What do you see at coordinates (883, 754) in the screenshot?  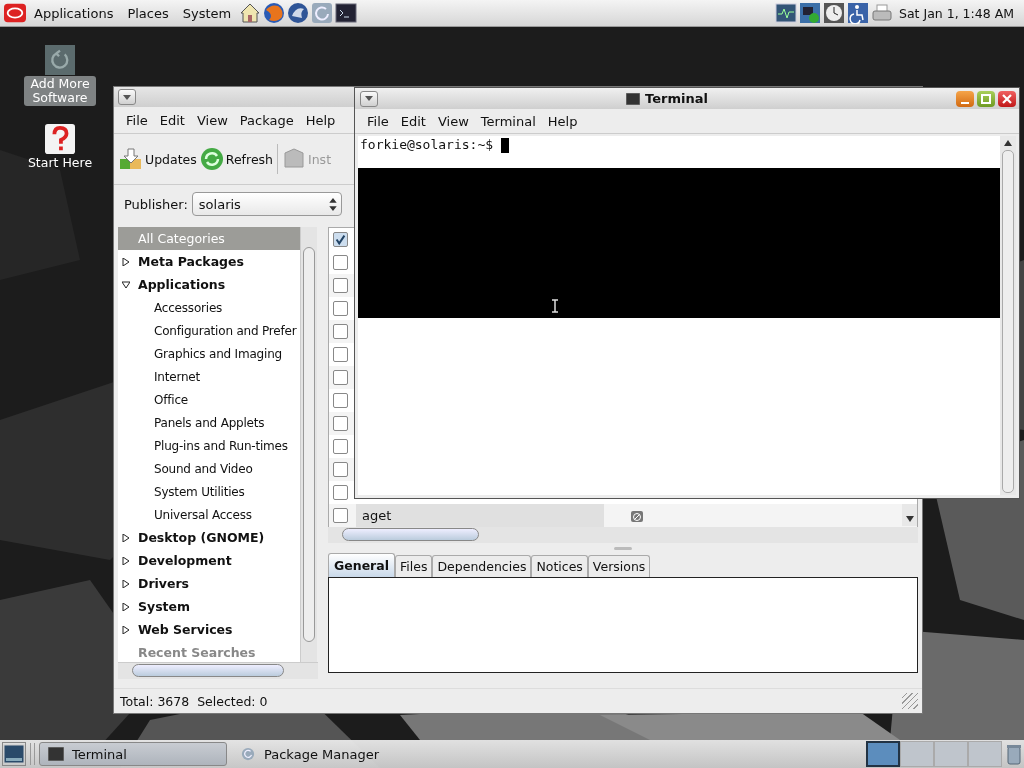 I see `workspace-button` at bounding box center [883, 754].